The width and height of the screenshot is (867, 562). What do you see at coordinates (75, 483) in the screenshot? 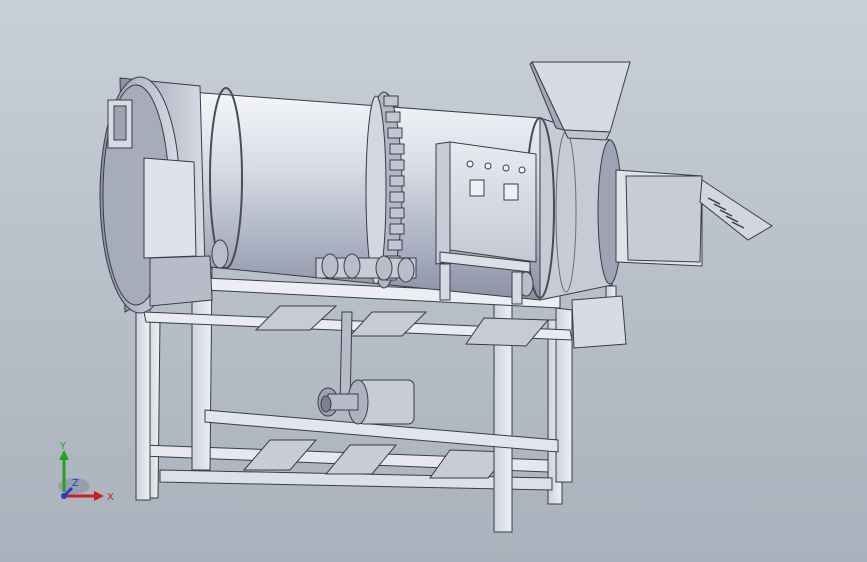
I see `z-axis-label: Z` at bounding box center [75, 483].